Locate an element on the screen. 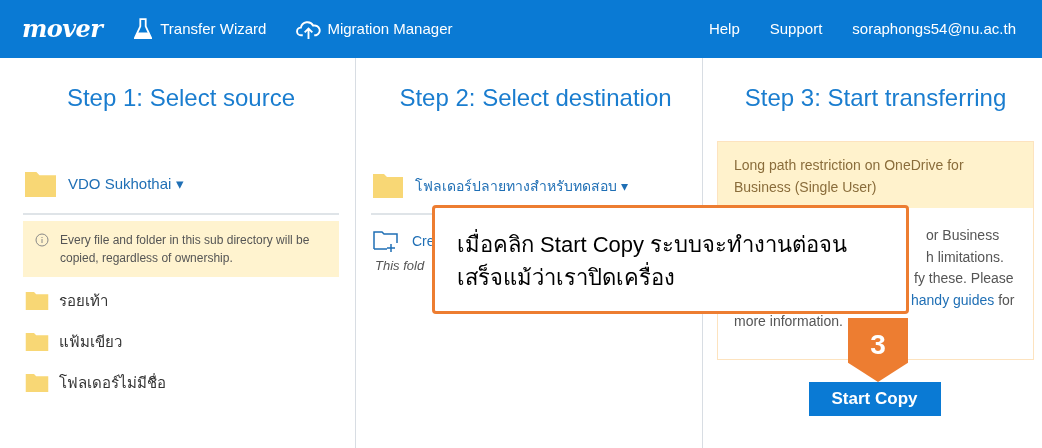  folder-selector: VDO Sukhothai ▾ is located at coordinates (181, 184).